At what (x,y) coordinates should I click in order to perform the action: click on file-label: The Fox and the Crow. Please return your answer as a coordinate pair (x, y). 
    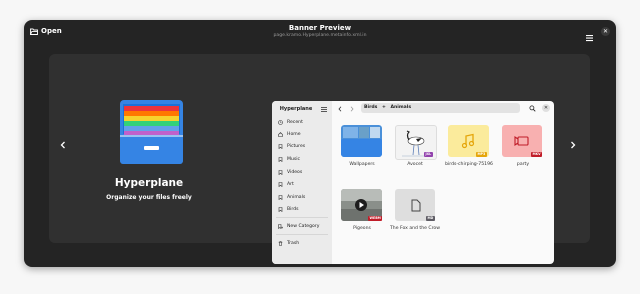
    Looking at the image, I should click on (415, 228).